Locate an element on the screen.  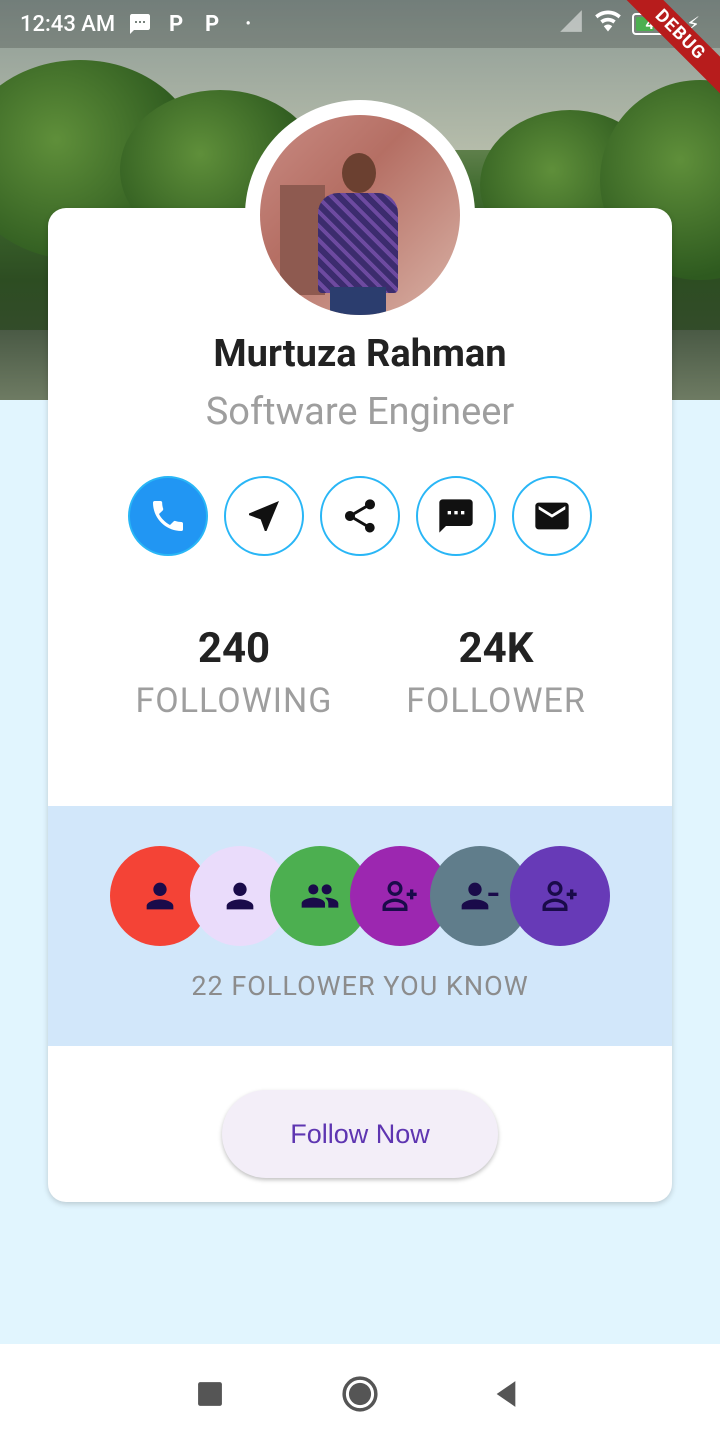
follower-stat: 24K FOLLOWER is located at coordinates (496, 672).